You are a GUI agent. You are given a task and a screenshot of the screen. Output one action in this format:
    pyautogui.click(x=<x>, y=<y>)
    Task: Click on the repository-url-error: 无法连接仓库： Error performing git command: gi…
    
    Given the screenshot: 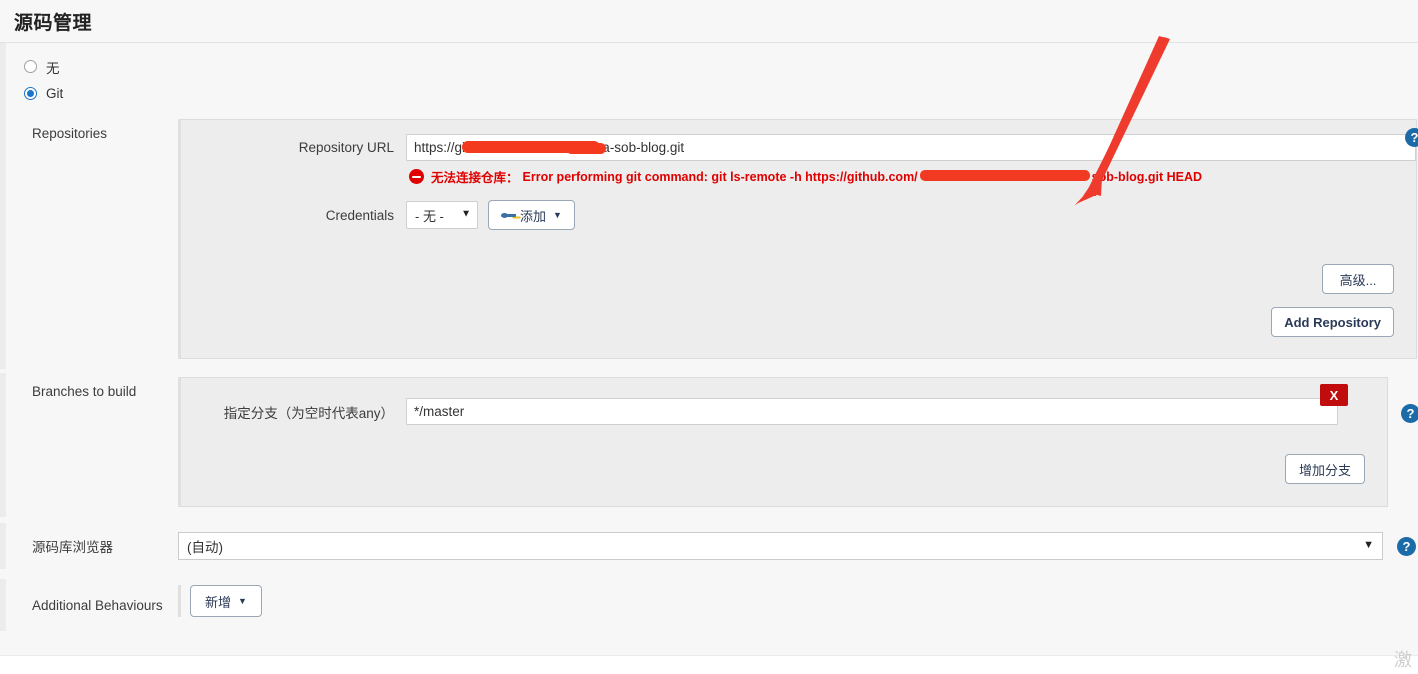 What is the action you would take?
    pyautogui.click(x=912, y=178)
    